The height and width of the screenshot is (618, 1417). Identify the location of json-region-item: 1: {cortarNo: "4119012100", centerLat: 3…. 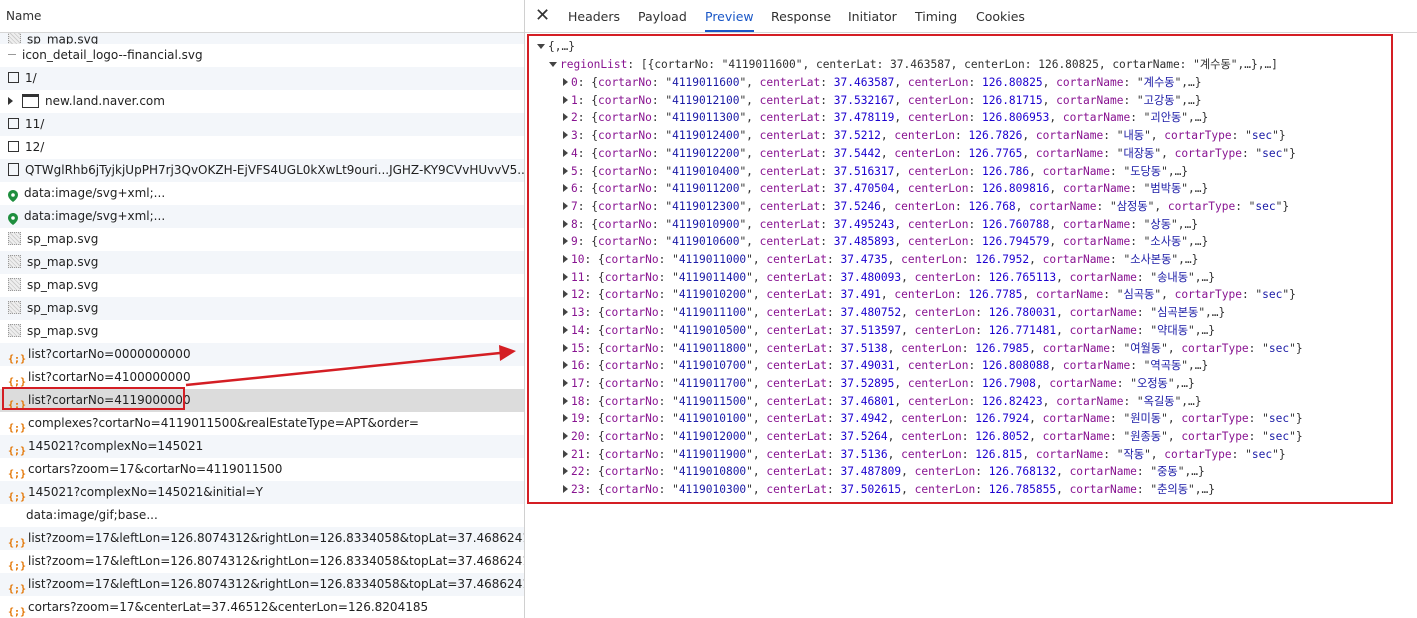
(882, 100).